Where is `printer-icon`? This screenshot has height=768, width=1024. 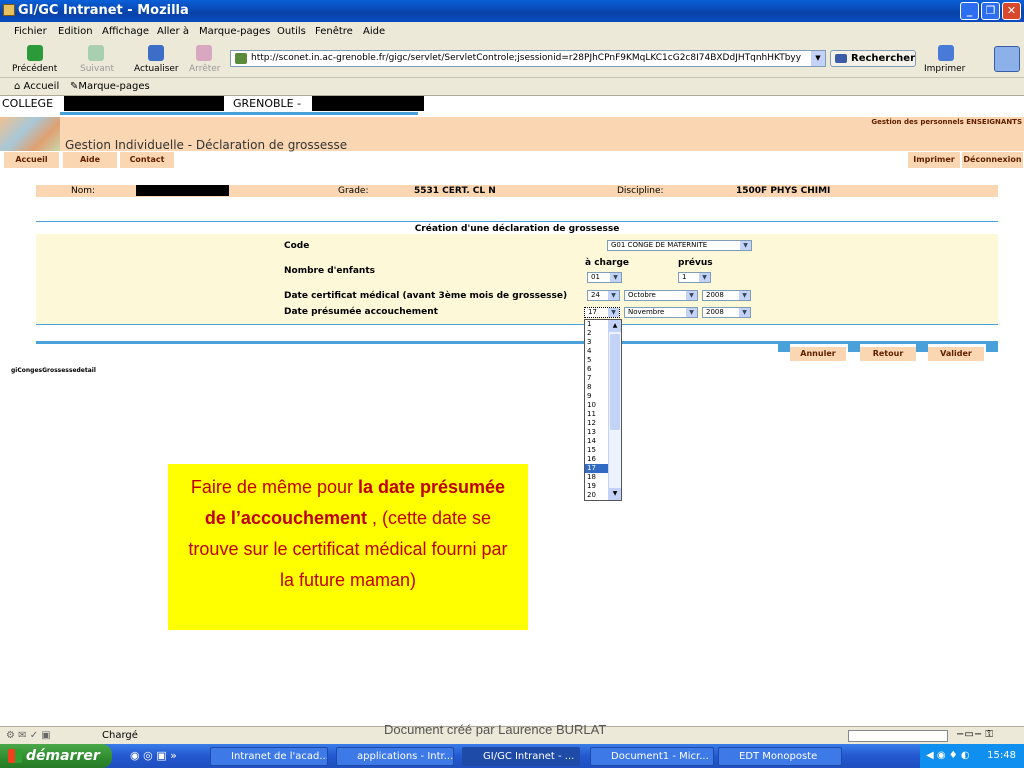 printer-icon is located at coordinates (946, 53).